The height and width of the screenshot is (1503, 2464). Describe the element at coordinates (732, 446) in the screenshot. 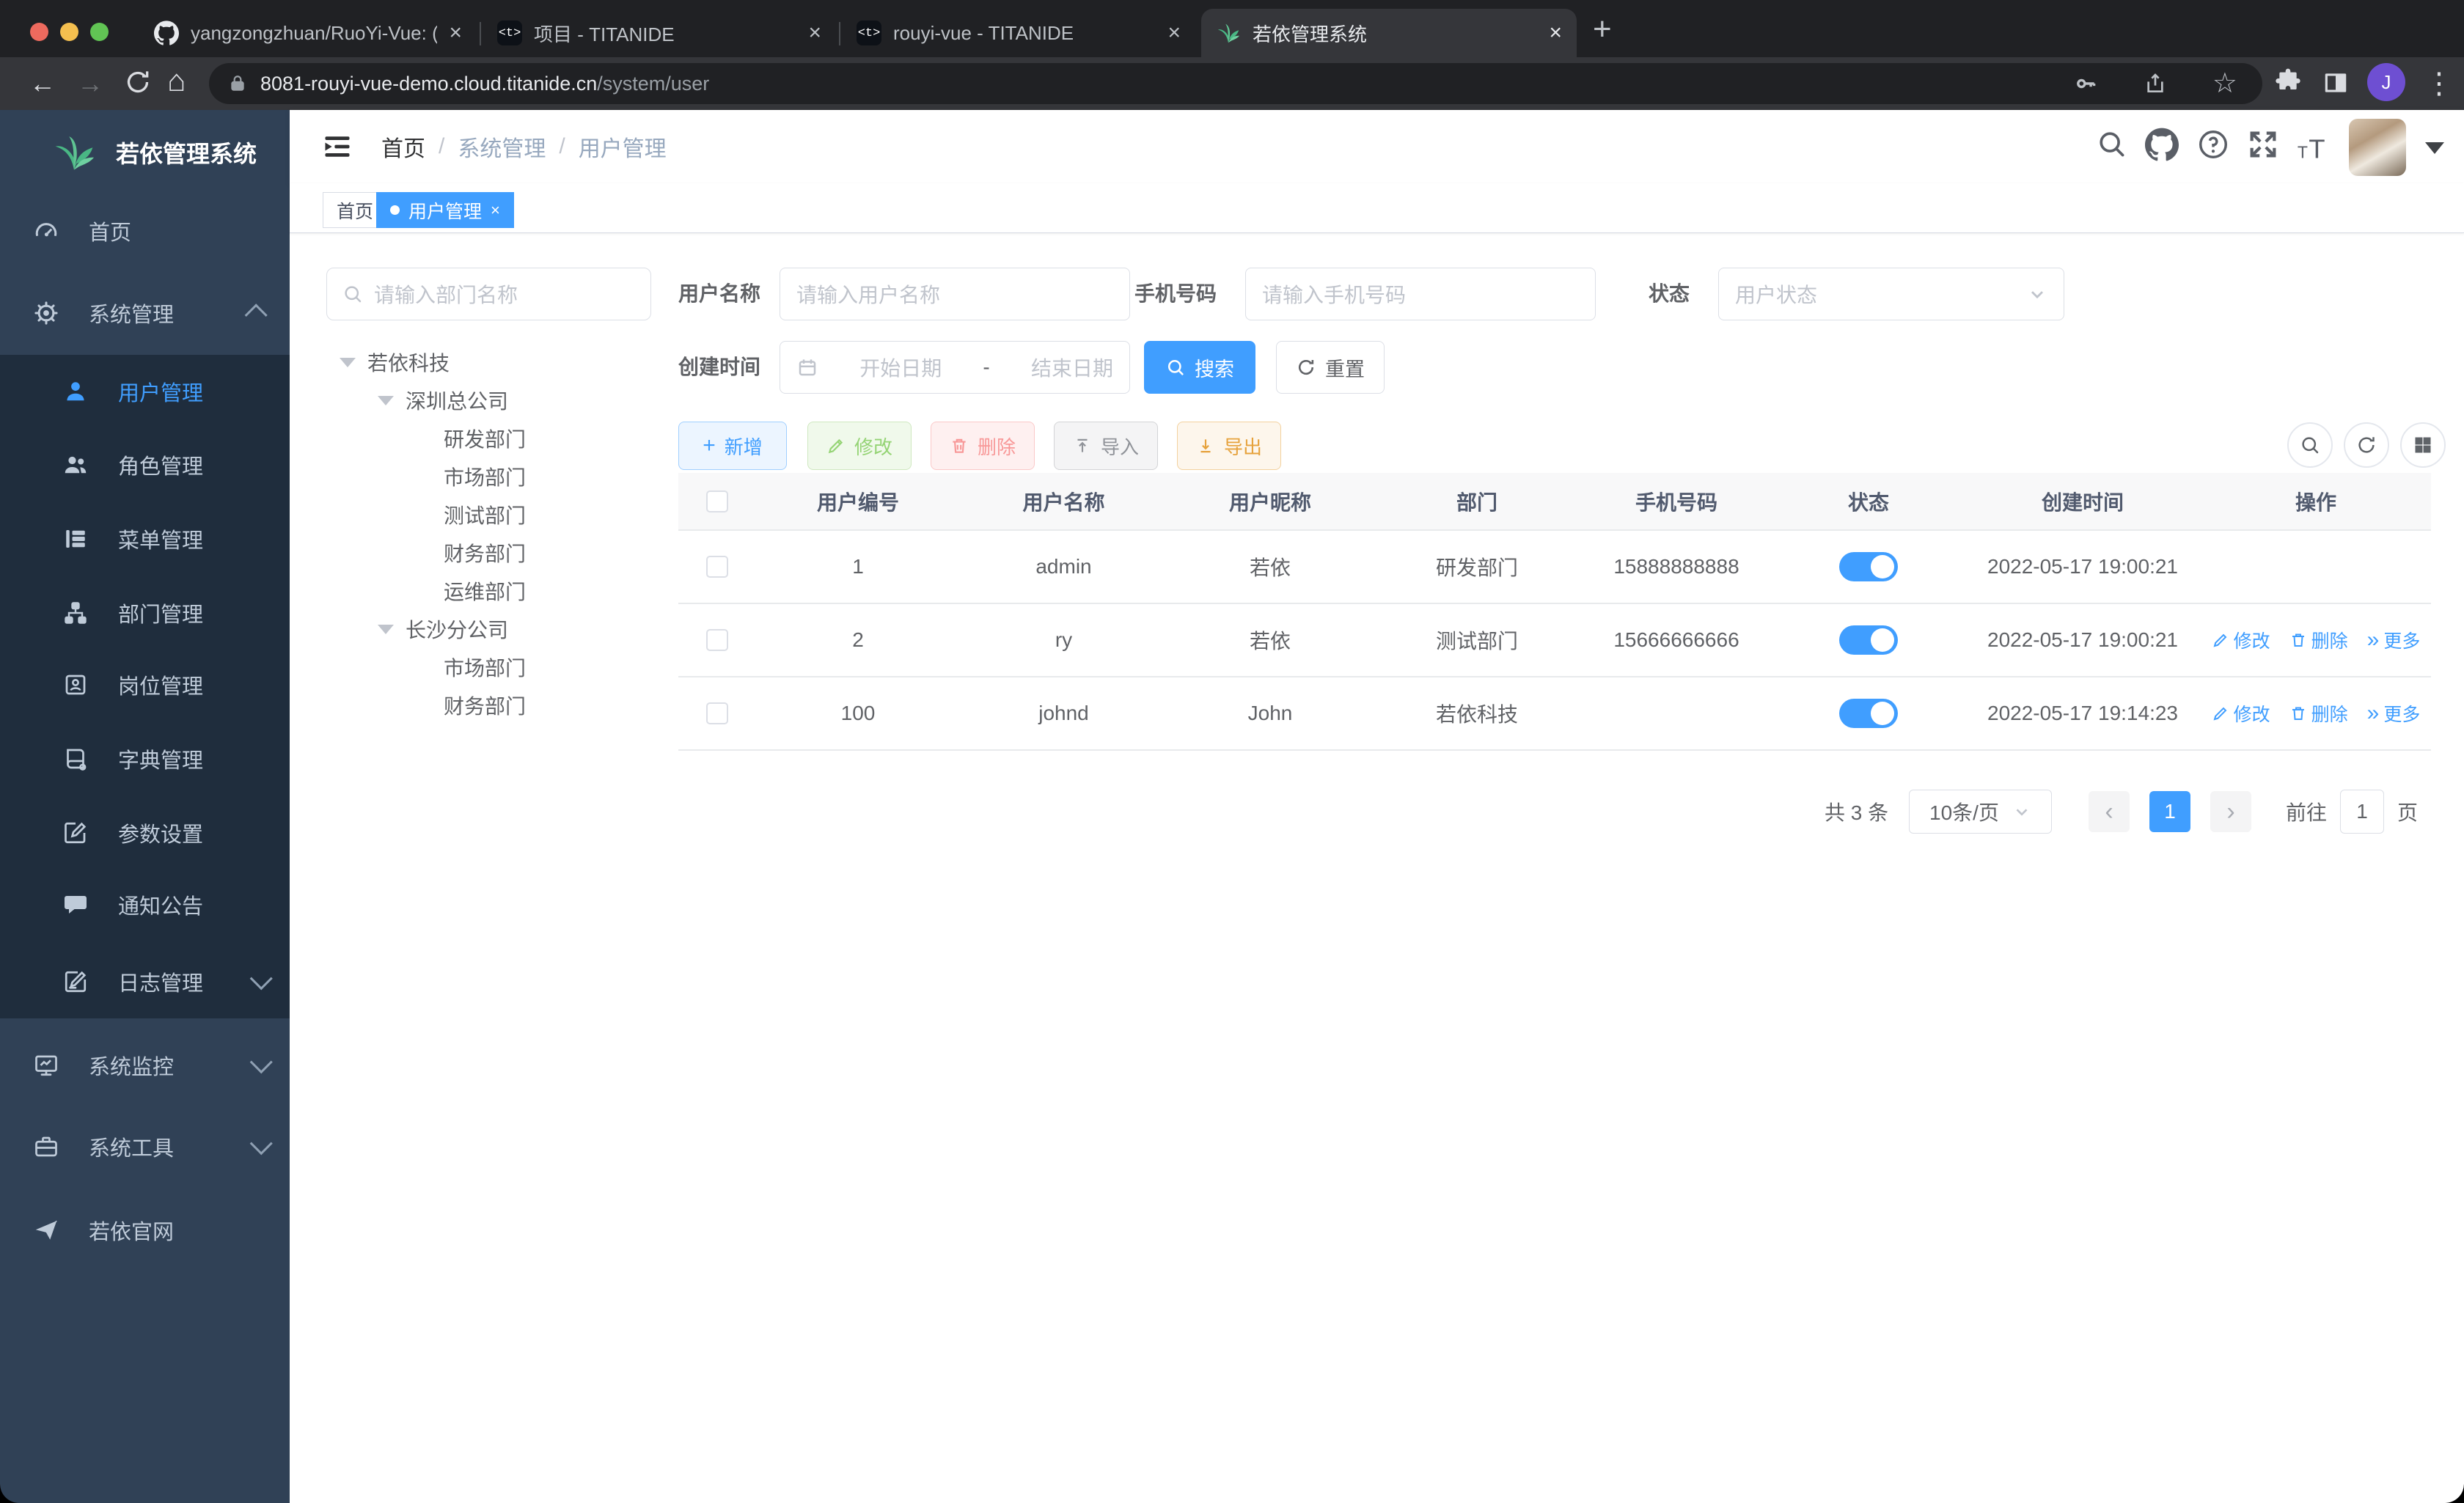

I see `add-button: + 新增` at that location.